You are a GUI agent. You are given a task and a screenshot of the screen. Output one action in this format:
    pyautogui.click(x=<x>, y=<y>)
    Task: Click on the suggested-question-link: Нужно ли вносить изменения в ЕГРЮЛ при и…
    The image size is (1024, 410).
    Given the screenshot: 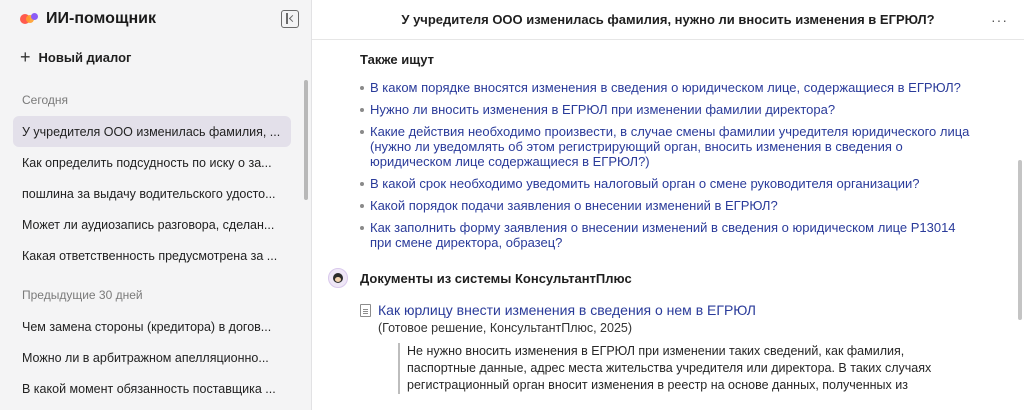 What is the action you would take?
    pyautogui.click(x=667, y=109)
    